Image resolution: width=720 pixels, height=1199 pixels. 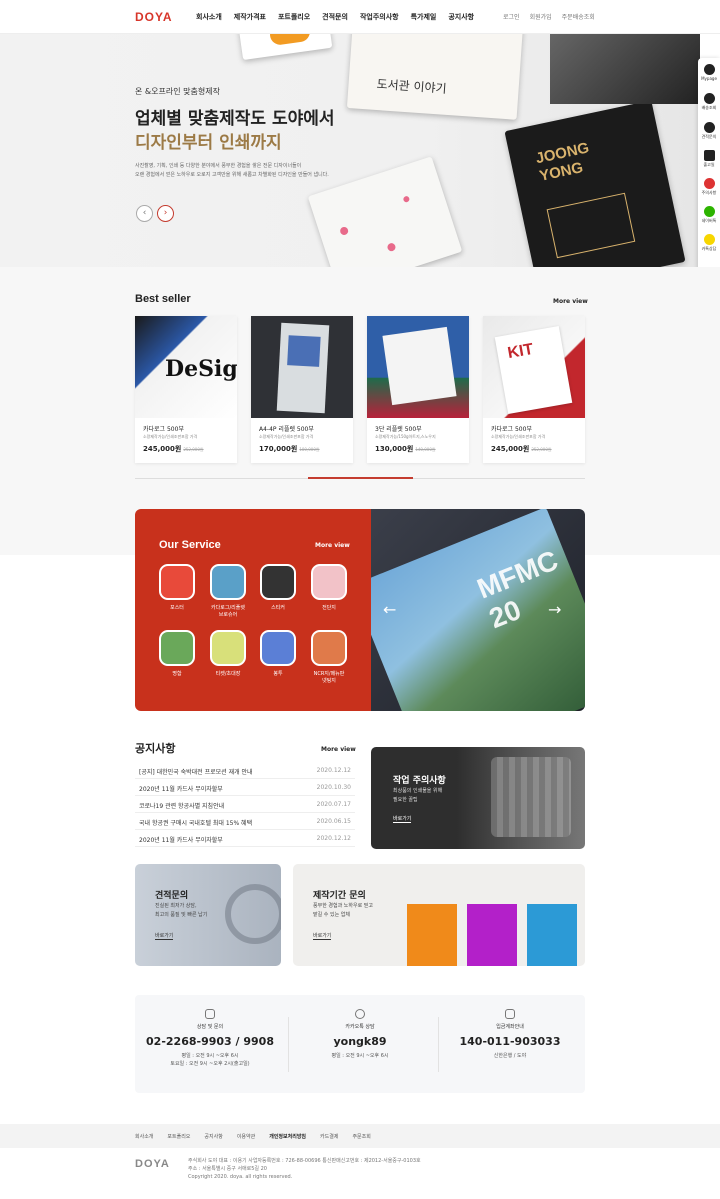 What do you see at coordinates (294, 449) in the screenshot?
I see `product-price-unit: 원` at bounding box center [294, 449].